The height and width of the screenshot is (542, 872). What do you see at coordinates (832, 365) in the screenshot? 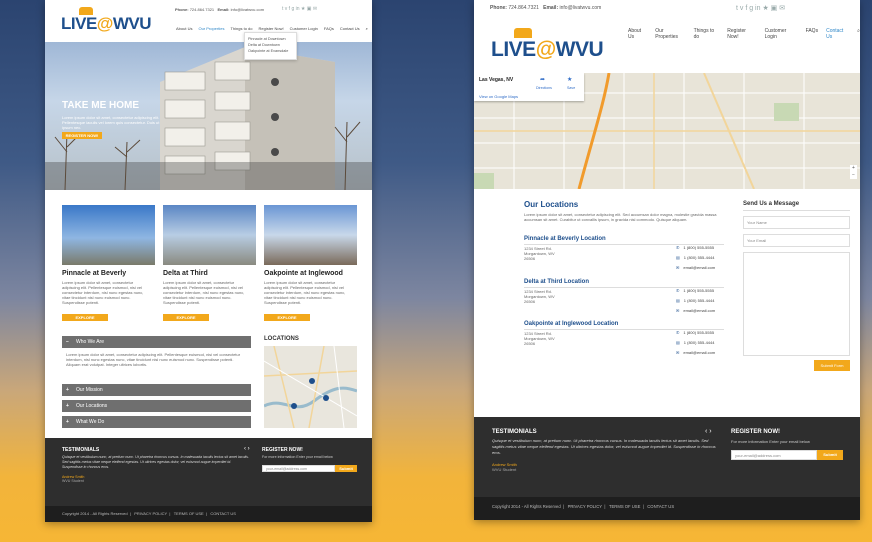
I see `submit-form-button: Submit Form` at bounding box center [832, 365].